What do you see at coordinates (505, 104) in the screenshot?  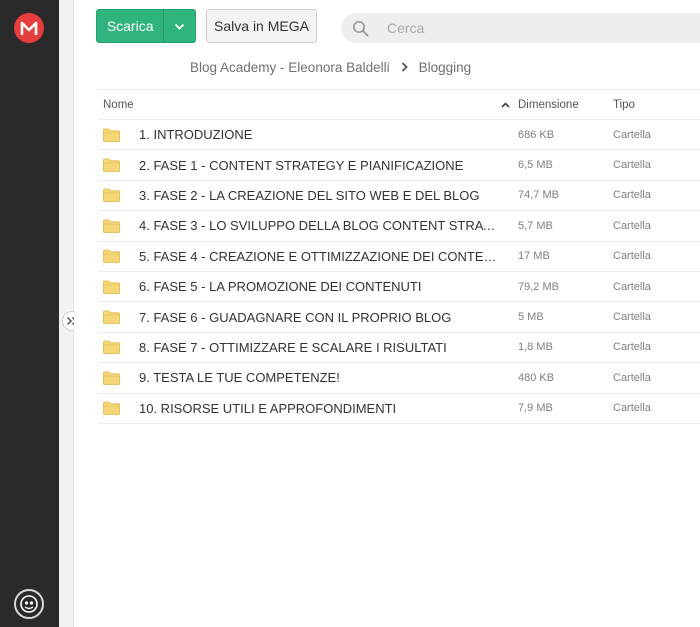 I see `chevron-up-icon` at bounding box center [505, 104].